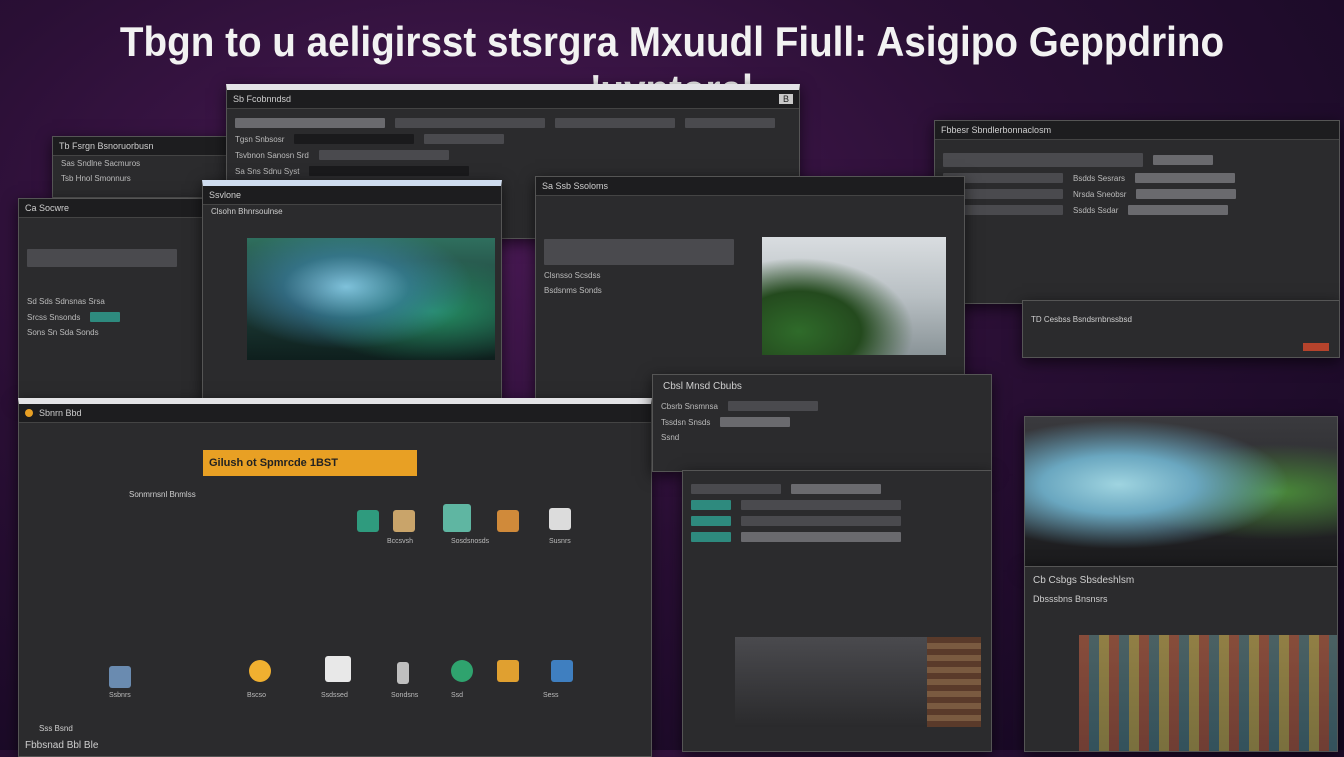 This screenshot has height=757, width=1344. I want to click on footer-text: TD Cesbss Bsndsrnbnssbsd, so click(1081, 319).